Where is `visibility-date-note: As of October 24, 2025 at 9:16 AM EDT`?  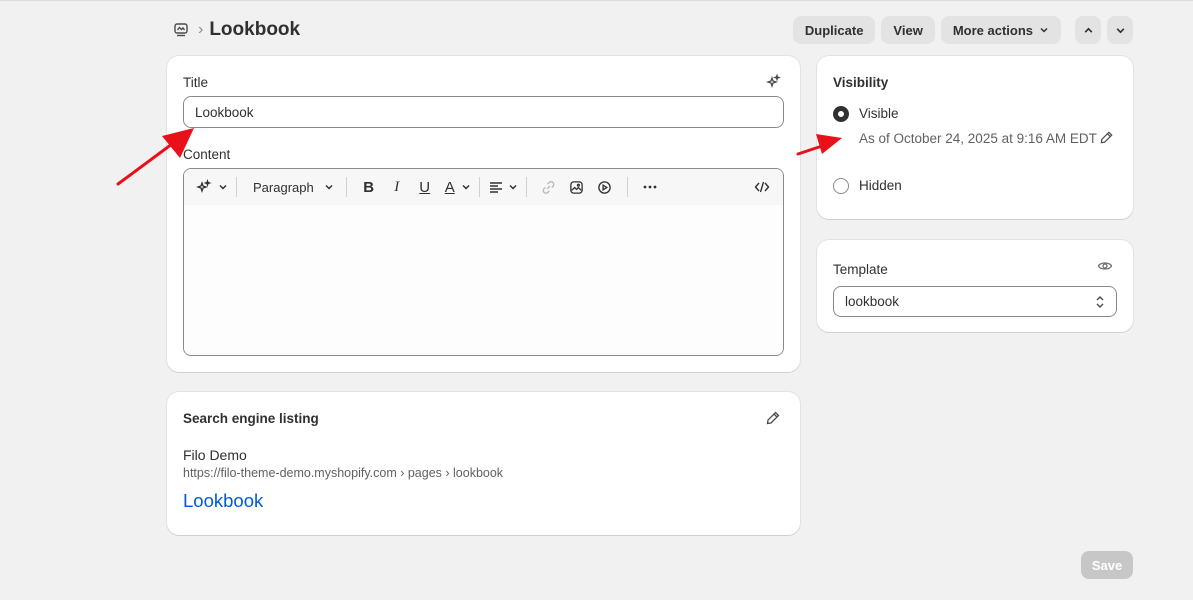 visibility-date-note: As of October 24, 2025 at 9:16 AM EDT is located at coordinates (978, 138).